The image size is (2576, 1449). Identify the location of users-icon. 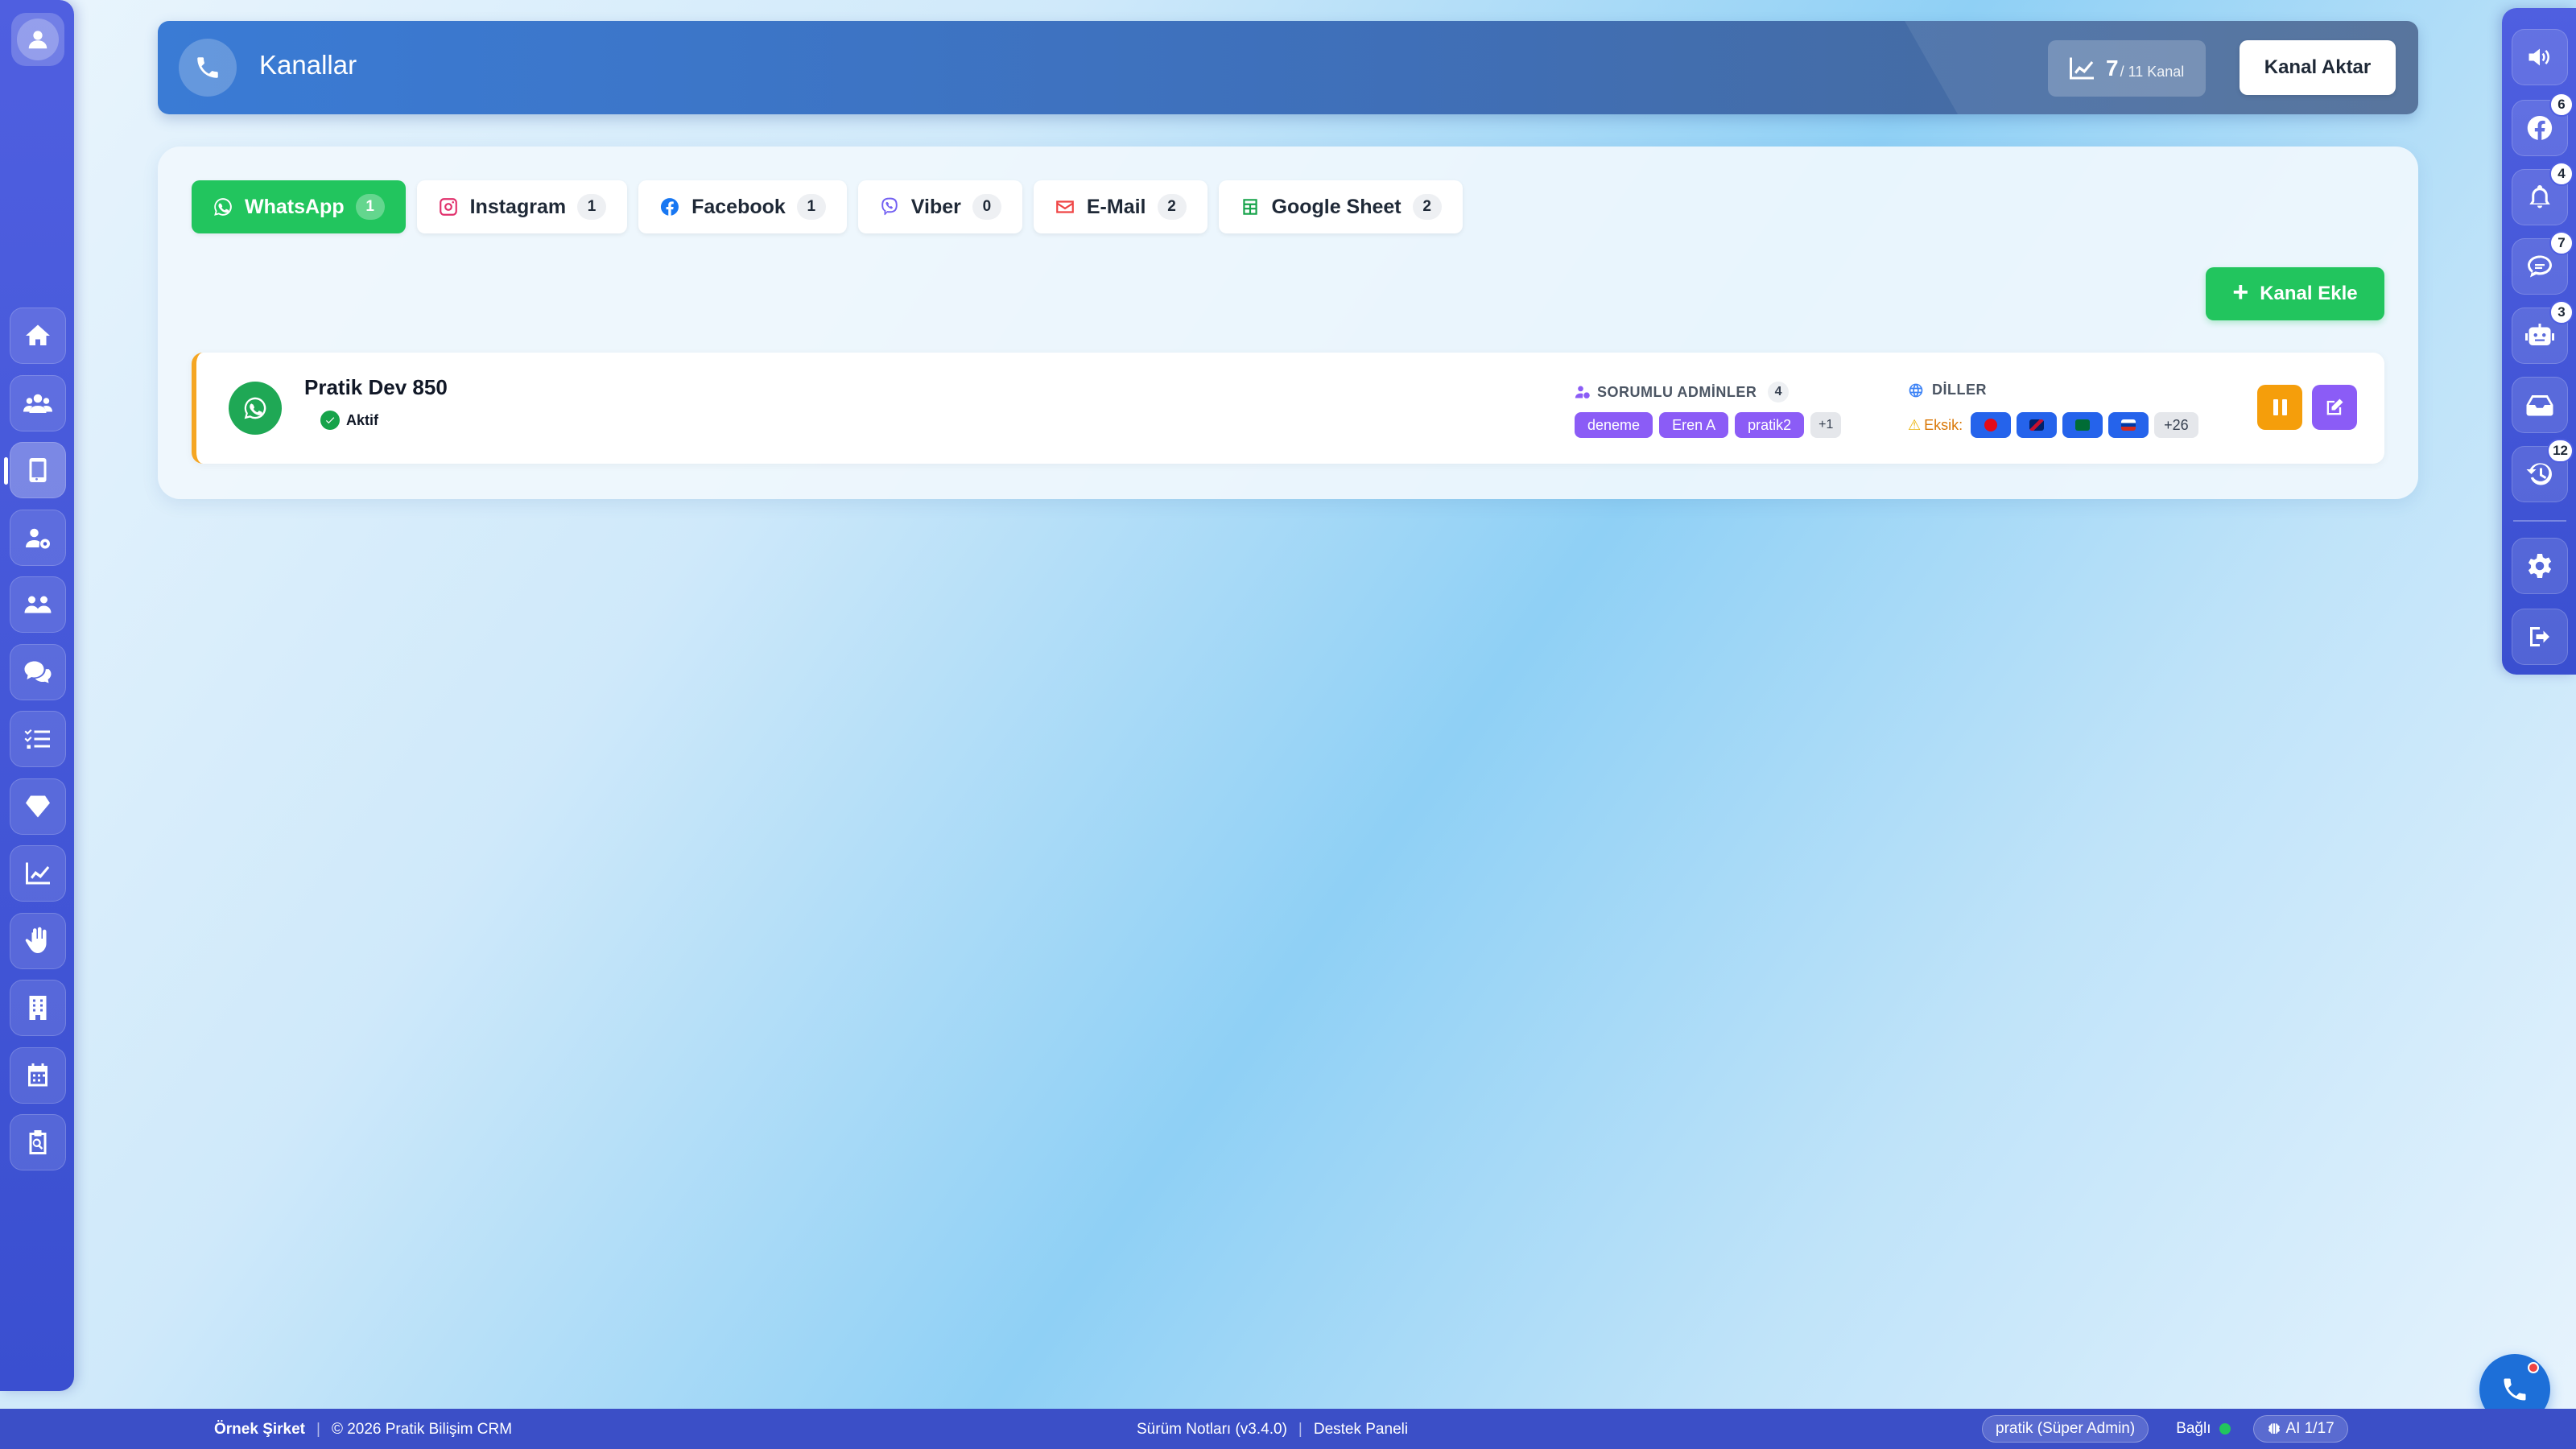
(37, 403).